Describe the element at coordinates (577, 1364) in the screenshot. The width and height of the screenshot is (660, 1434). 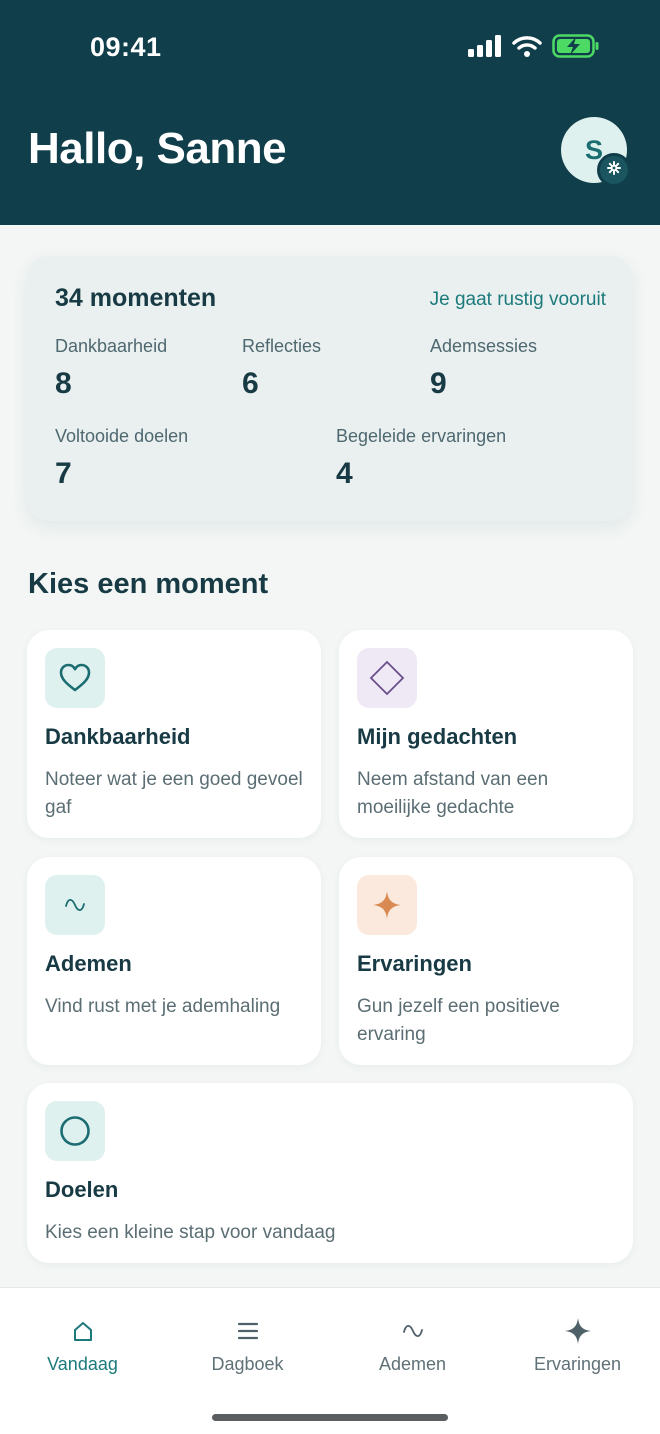
I see `tab-label: Ervaringen` at that location.